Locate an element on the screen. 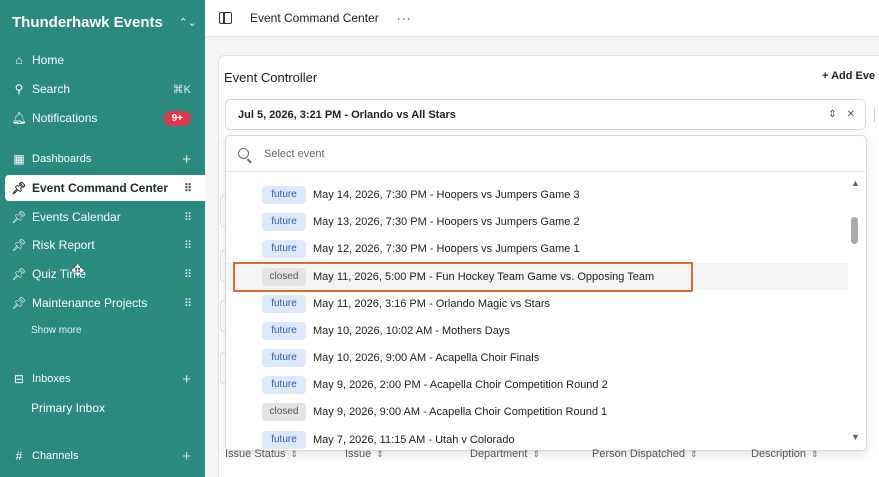 The height and width of the screenshot is (477, 879). sidebar-item-label: Event Command Center is located at coordinates (100, 188).